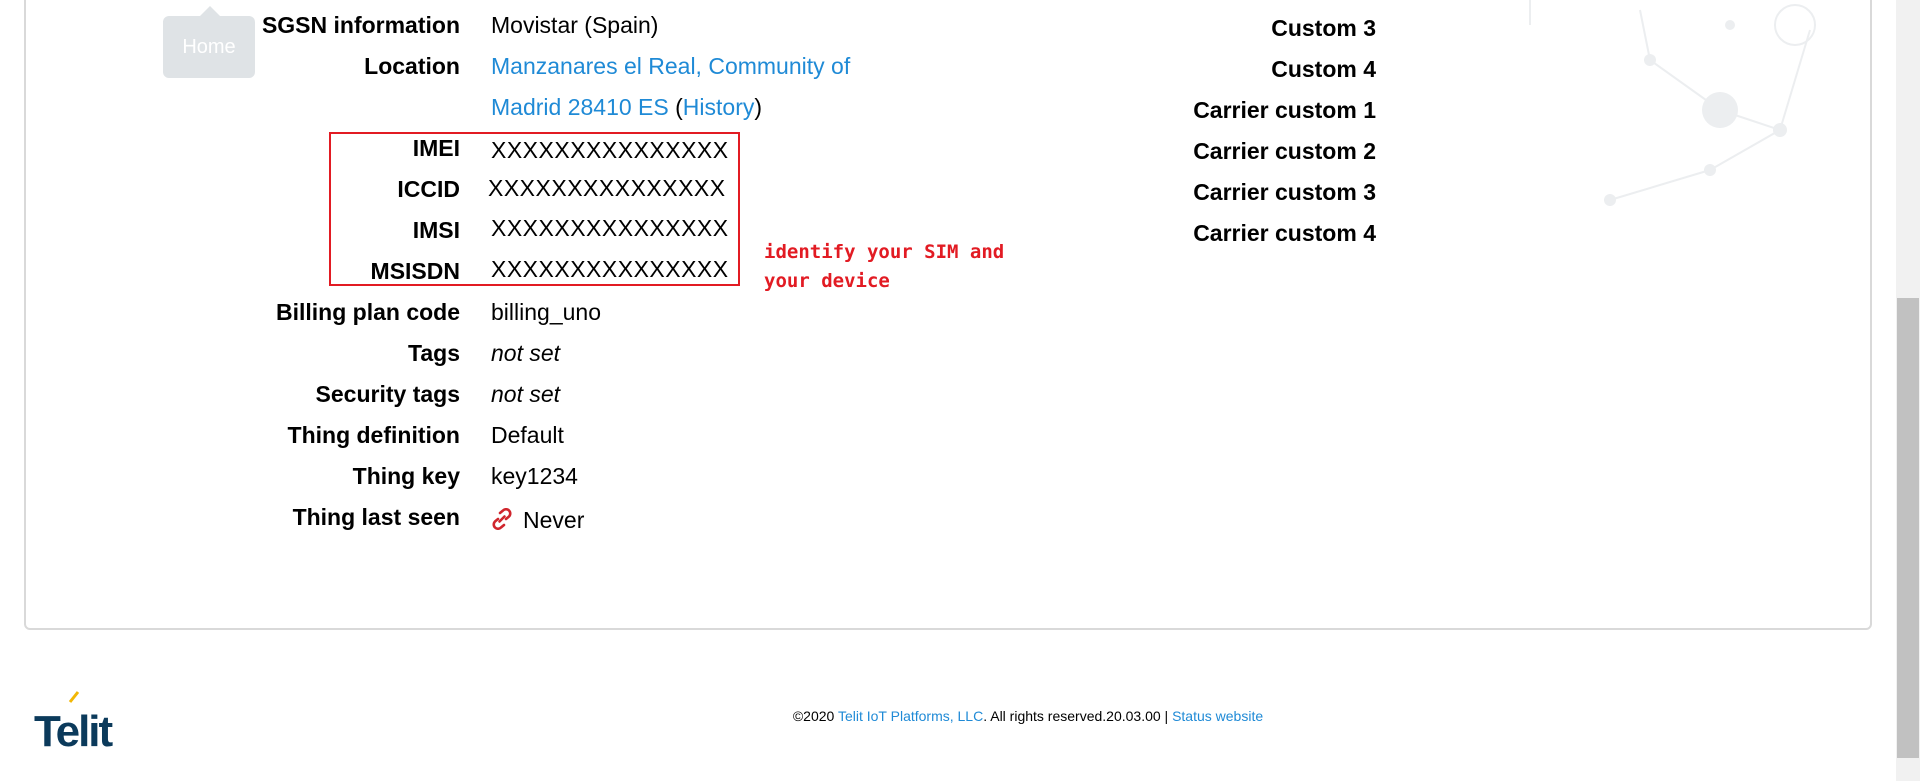  What do you see at coordinates (1672, 103) in the screenshot?
I see `network-background-graphic` at bounding box center [1672, 103].